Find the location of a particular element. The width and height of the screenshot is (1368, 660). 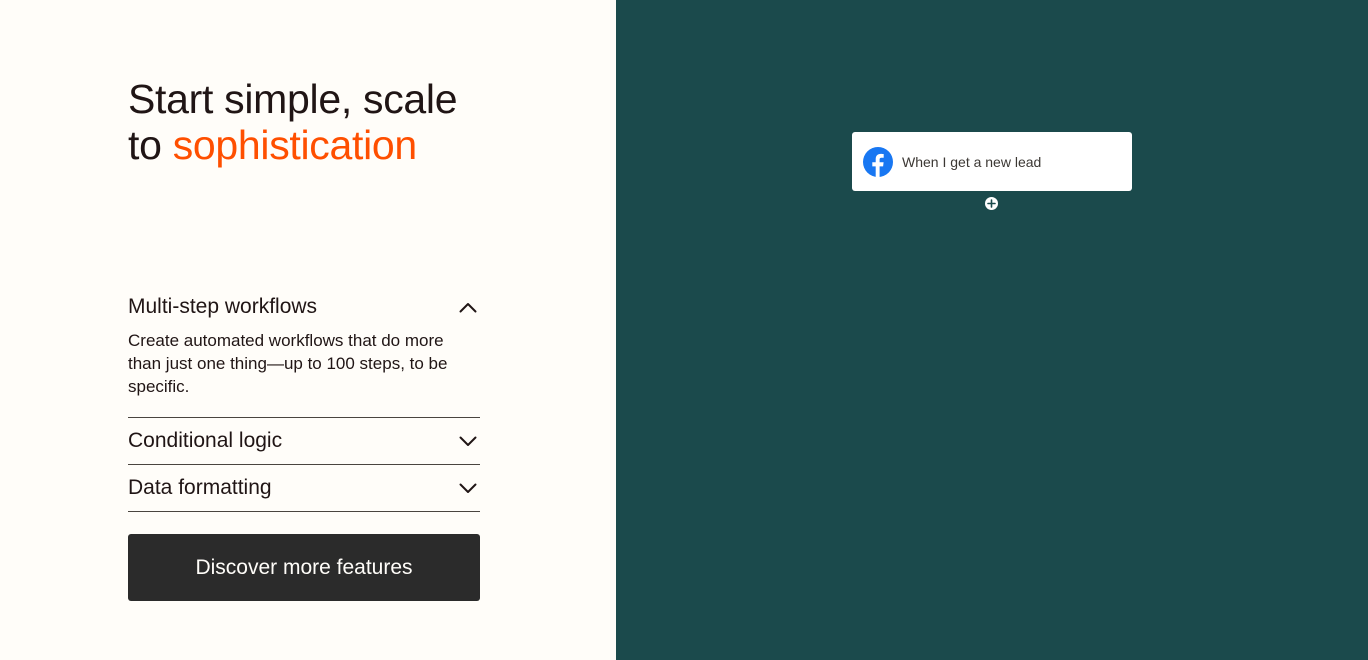

discover-features-button: Discover more features is located at coordinates (304, 567).